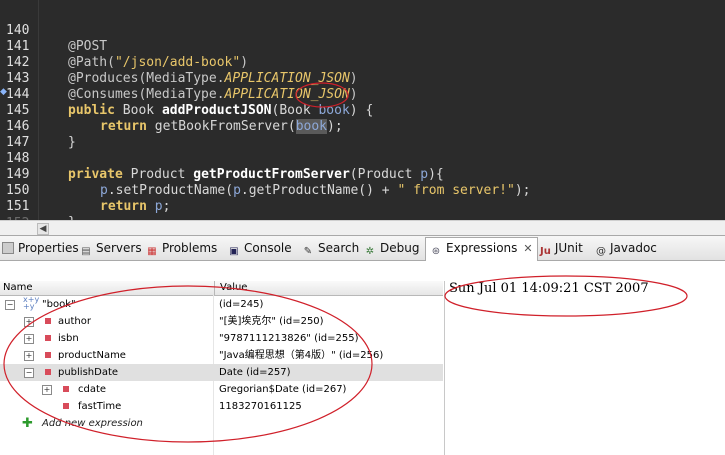 This screenshot has width=725, height=455. I want to click on field-value: 1183270161125, so click(260, 406).